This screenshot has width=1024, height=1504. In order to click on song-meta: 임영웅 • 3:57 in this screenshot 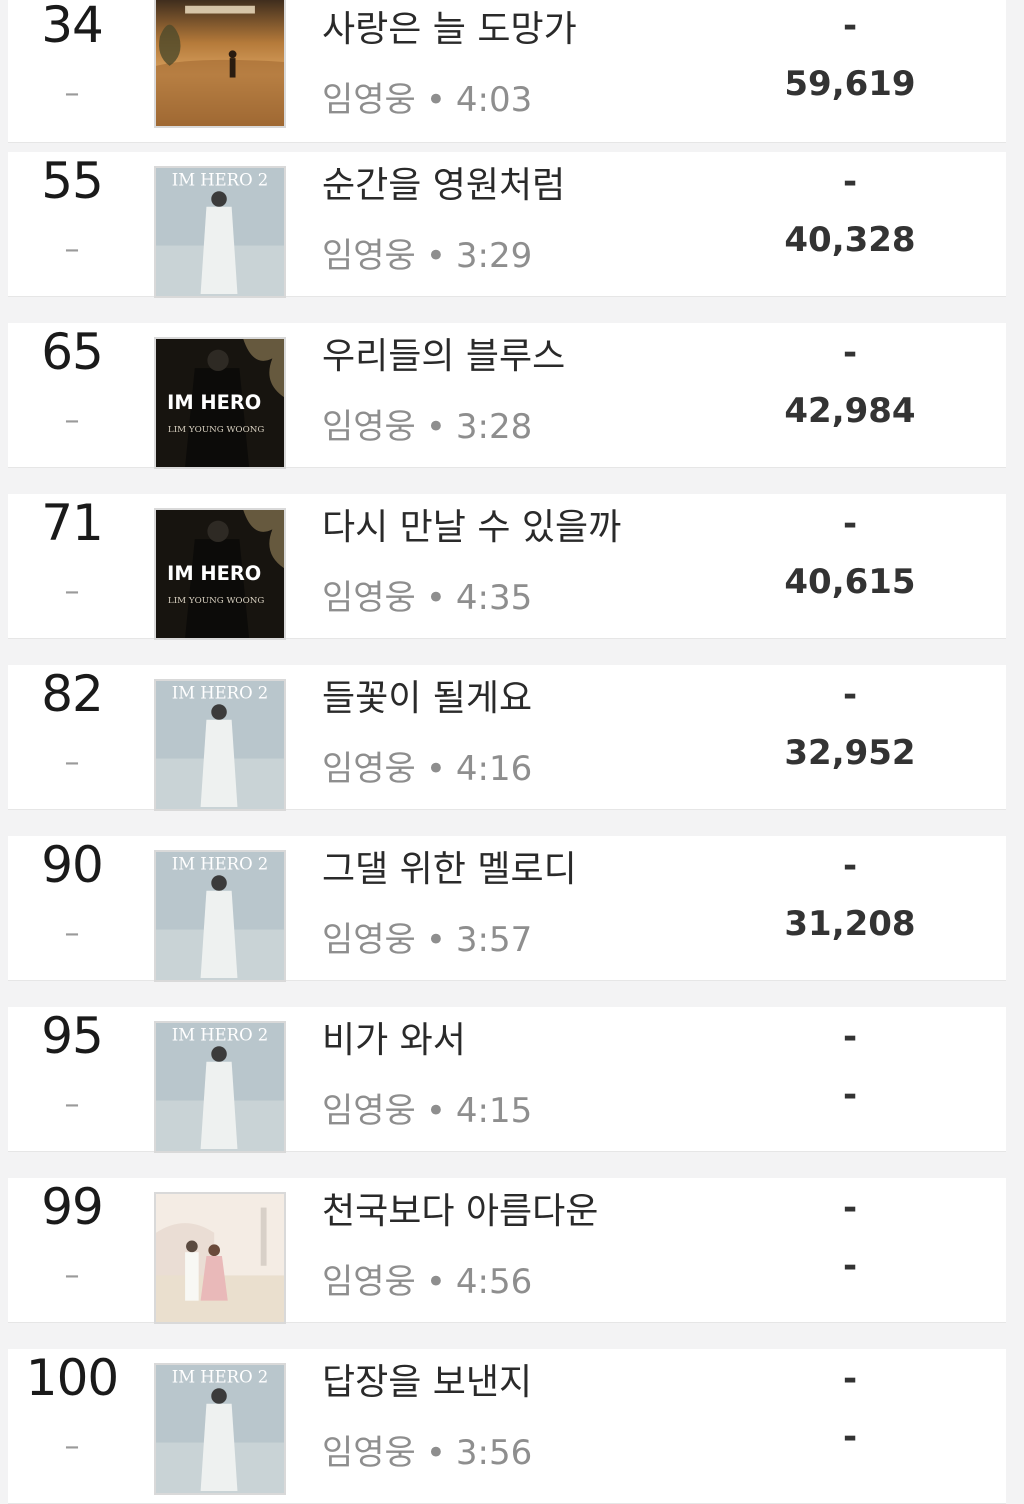, I will do `click(427, 936)`.